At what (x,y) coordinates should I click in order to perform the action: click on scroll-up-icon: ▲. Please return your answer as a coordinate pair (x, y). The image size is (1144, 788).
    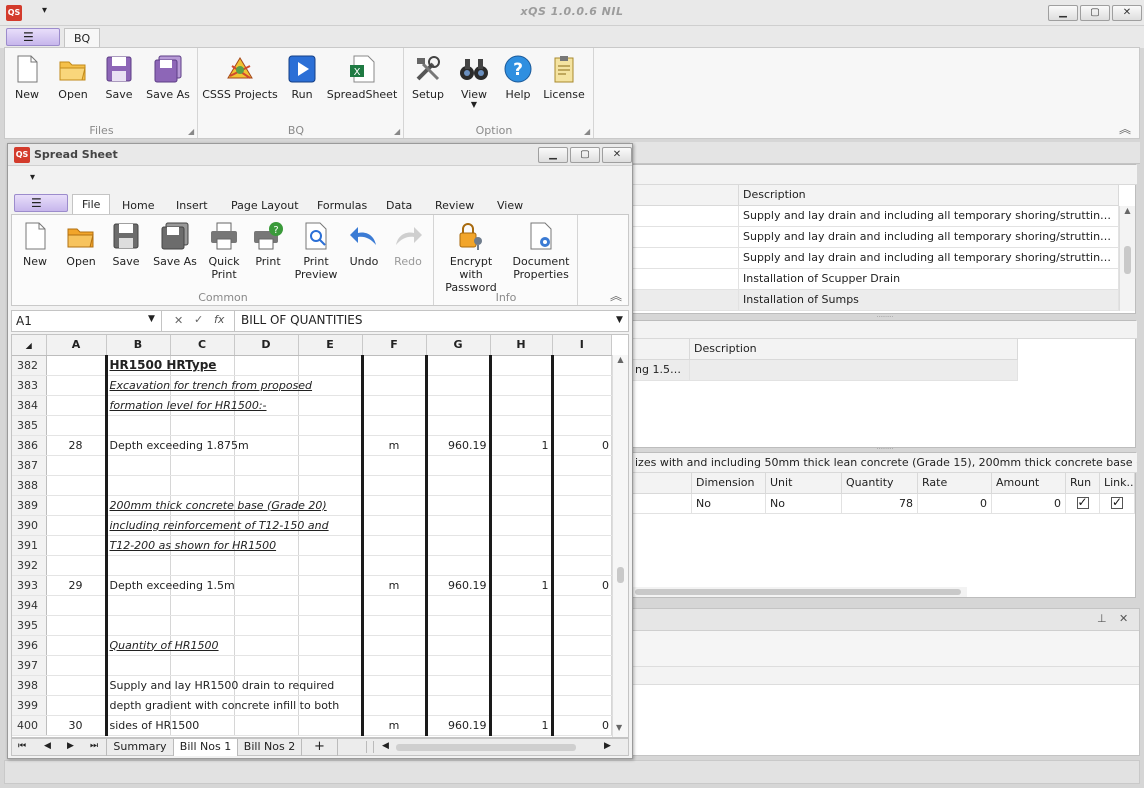
    Looking at the image, I should click on (1127, 210).